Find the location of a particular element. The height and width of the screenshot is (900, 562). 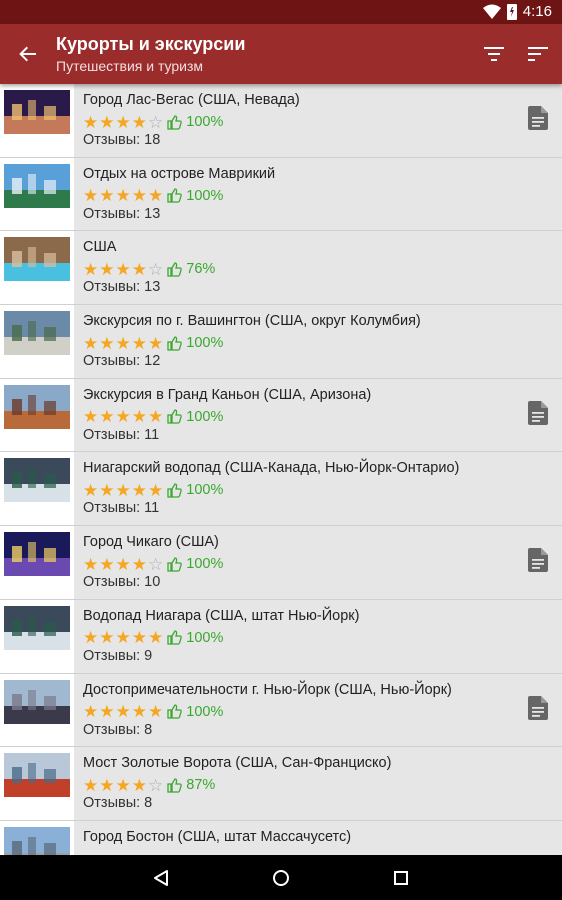

status-time: 4:16 is located at coordinates (537, 11).